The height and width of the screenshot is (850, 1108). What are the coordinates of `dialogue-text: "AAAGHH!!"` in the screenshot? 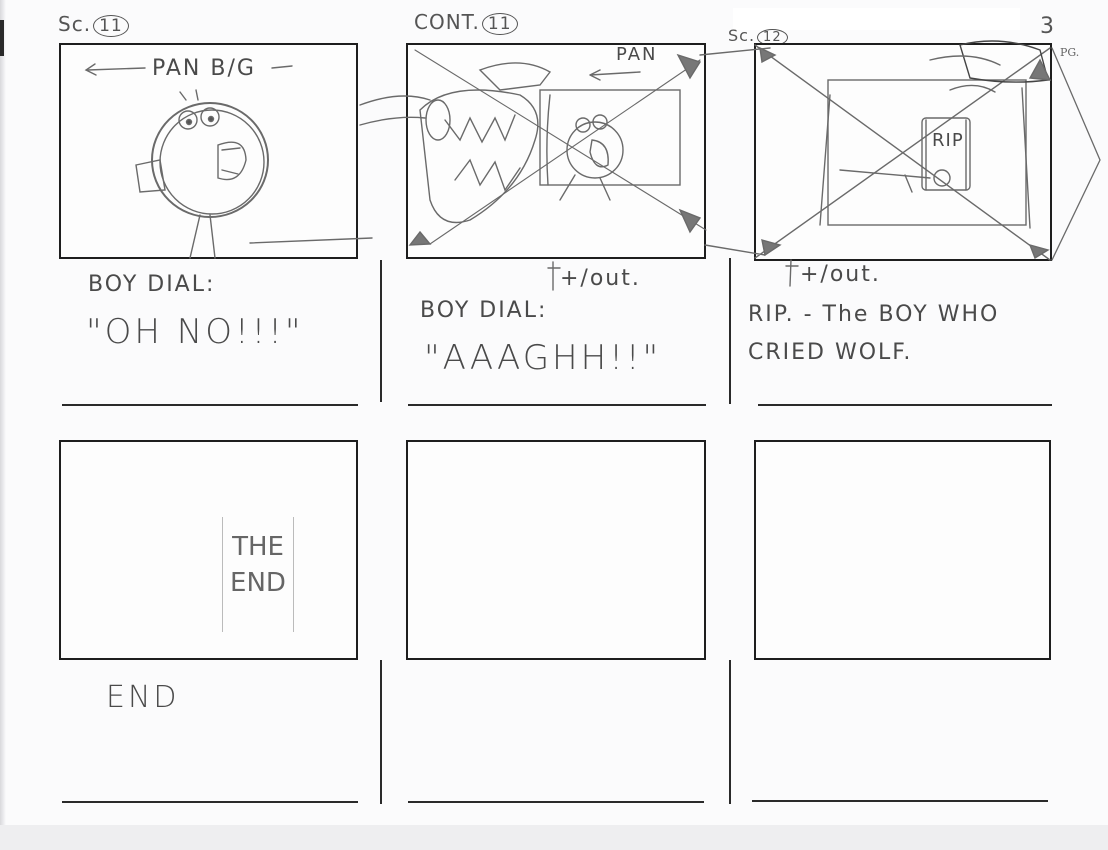 It's located at (543, 358).